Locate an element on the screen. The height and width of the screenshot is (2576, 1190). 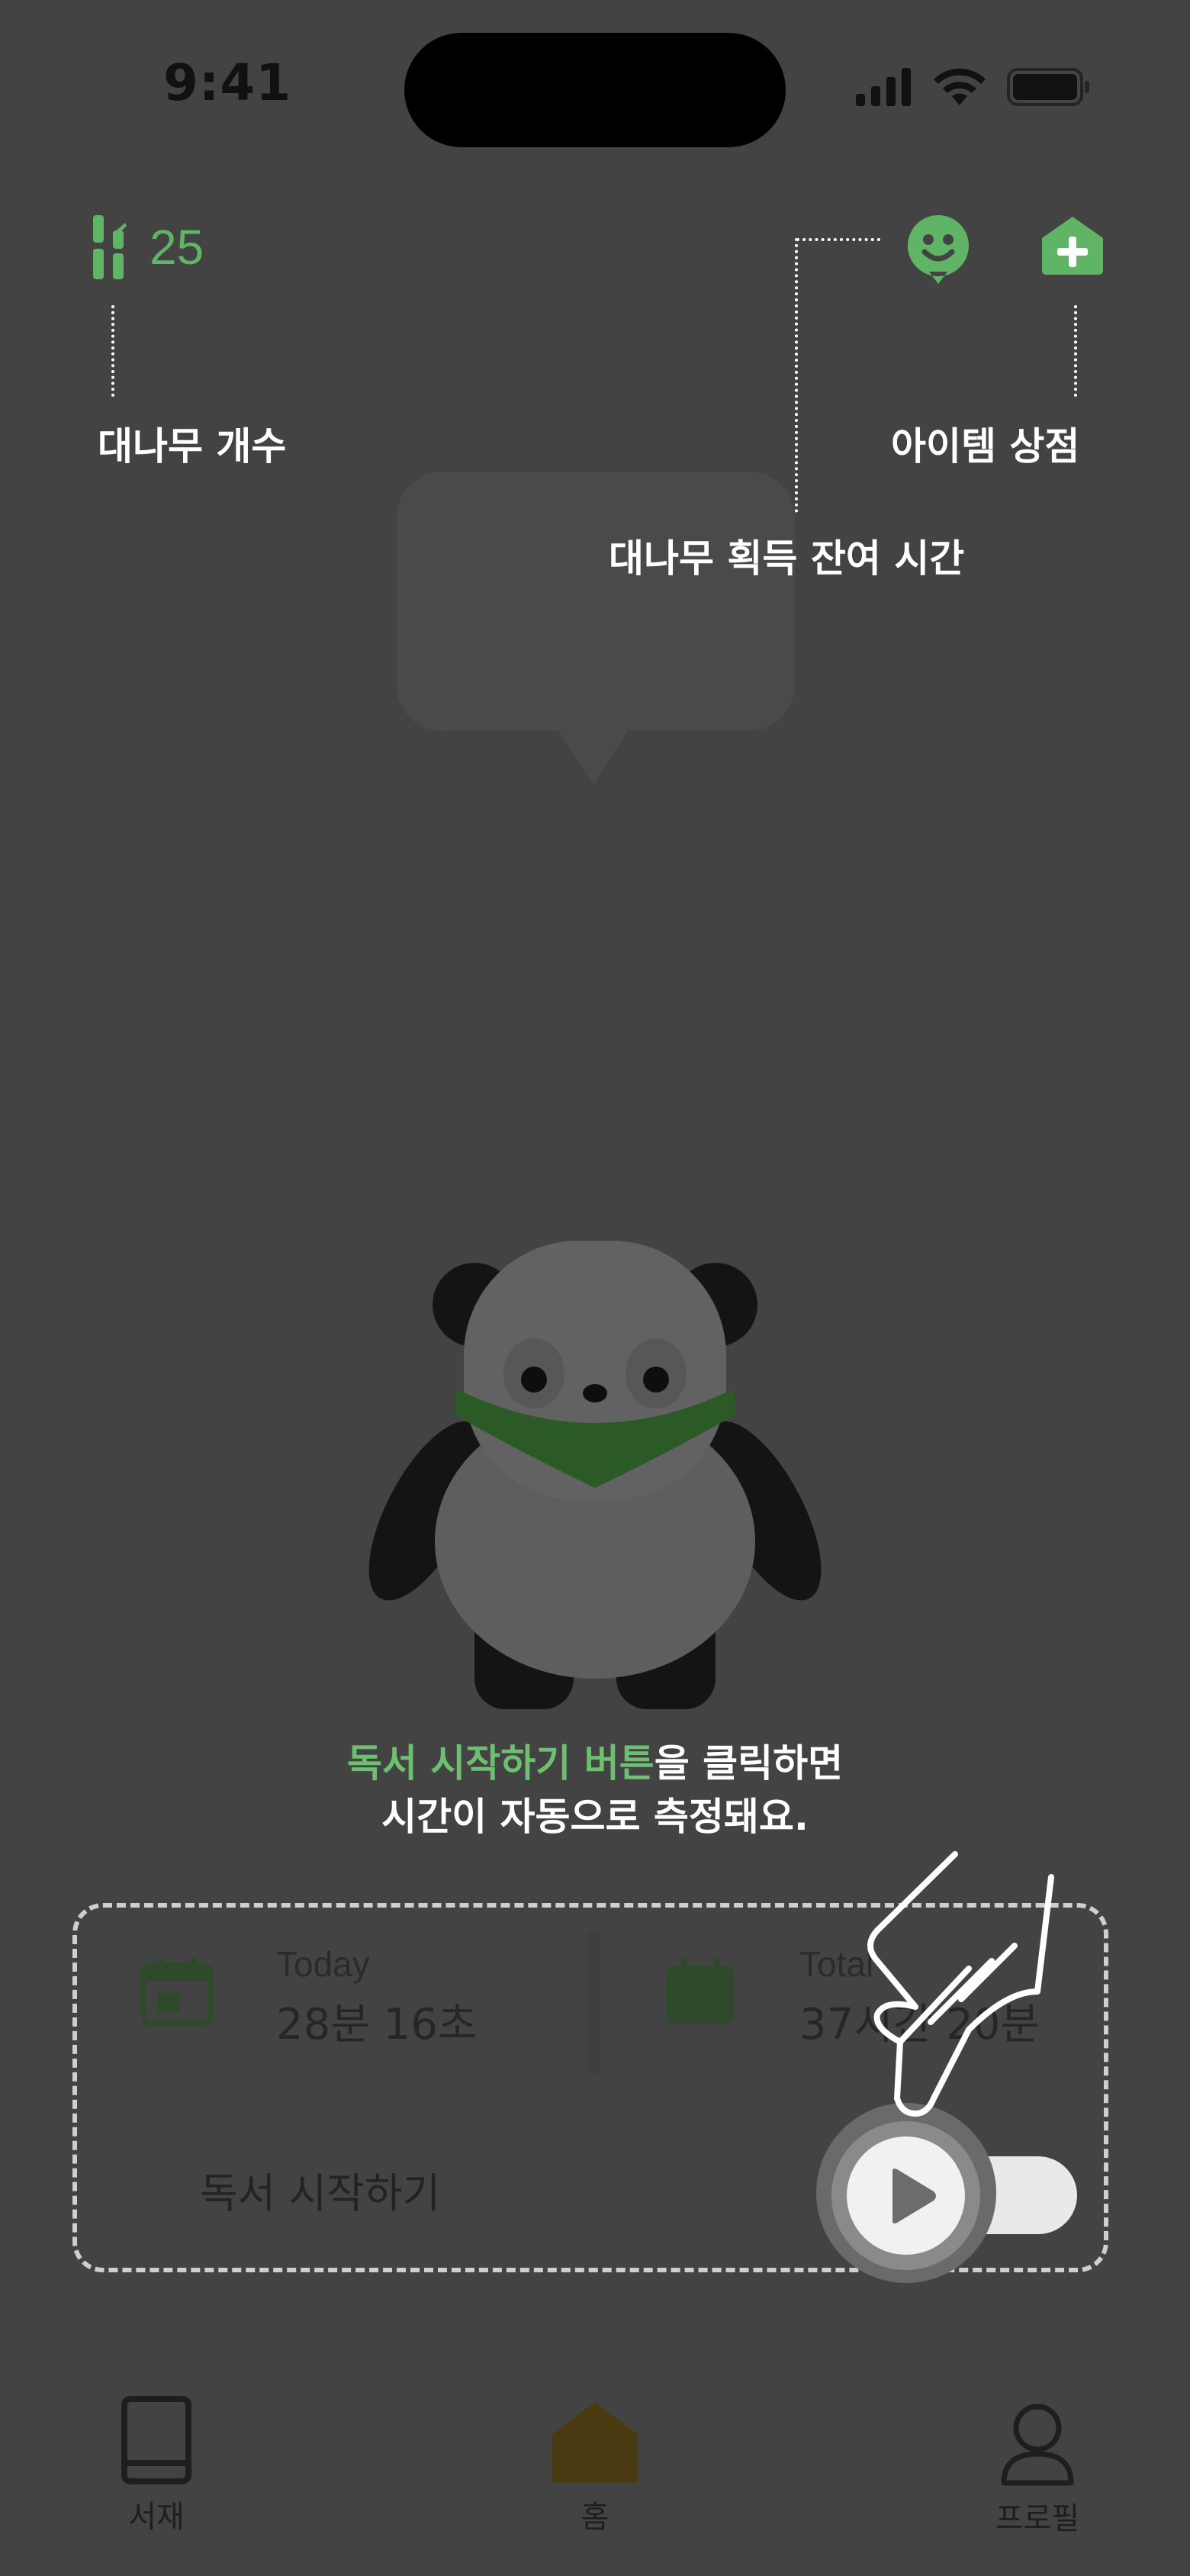
panda-character is located at coordinates (595, 1475).